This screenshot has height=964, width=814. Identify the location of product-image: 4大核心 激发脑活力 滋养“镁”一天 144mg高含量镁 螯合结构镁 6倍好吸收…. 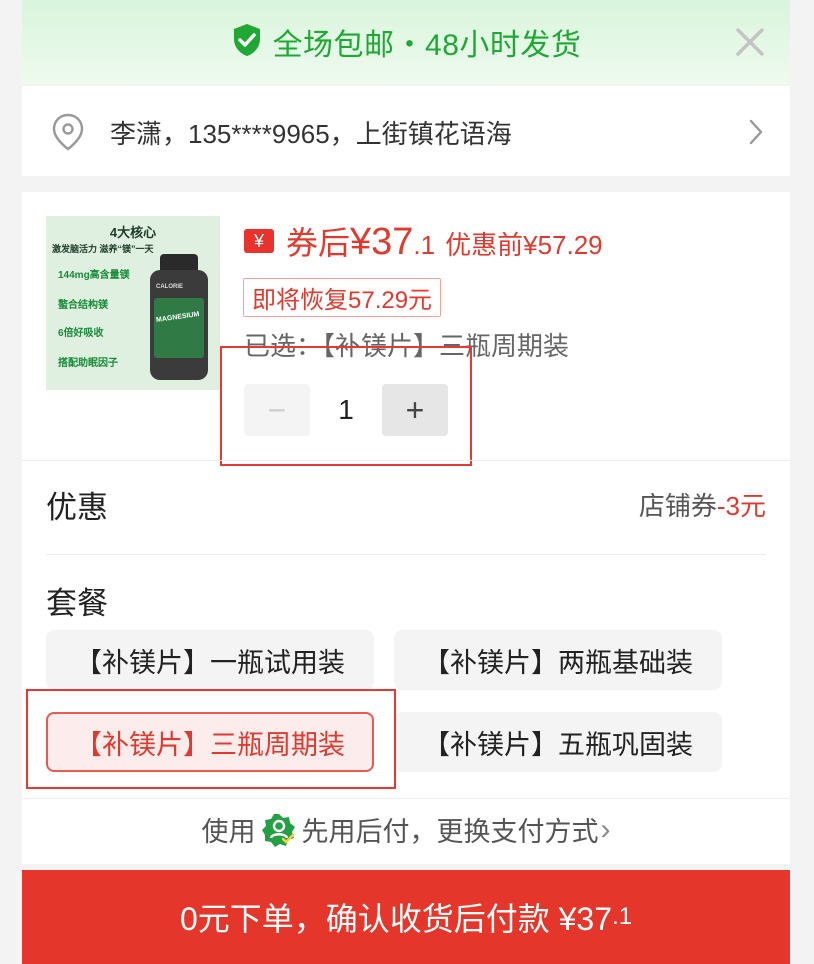
(133, 303).